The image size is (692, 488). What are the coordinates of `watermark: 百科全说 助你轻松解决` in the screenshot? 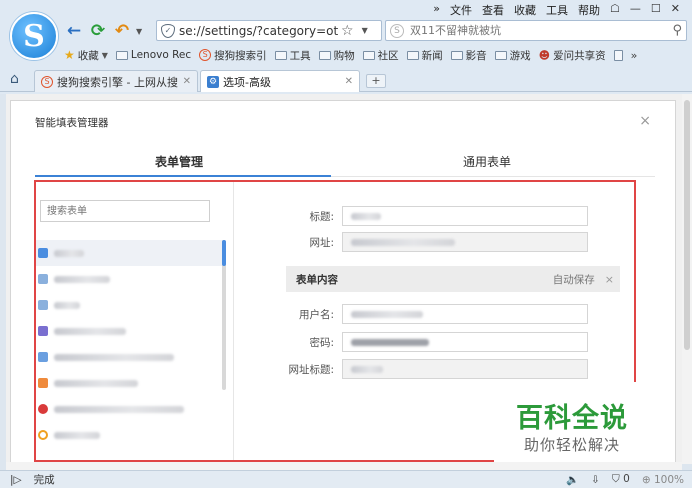 It's located at (572, 422).